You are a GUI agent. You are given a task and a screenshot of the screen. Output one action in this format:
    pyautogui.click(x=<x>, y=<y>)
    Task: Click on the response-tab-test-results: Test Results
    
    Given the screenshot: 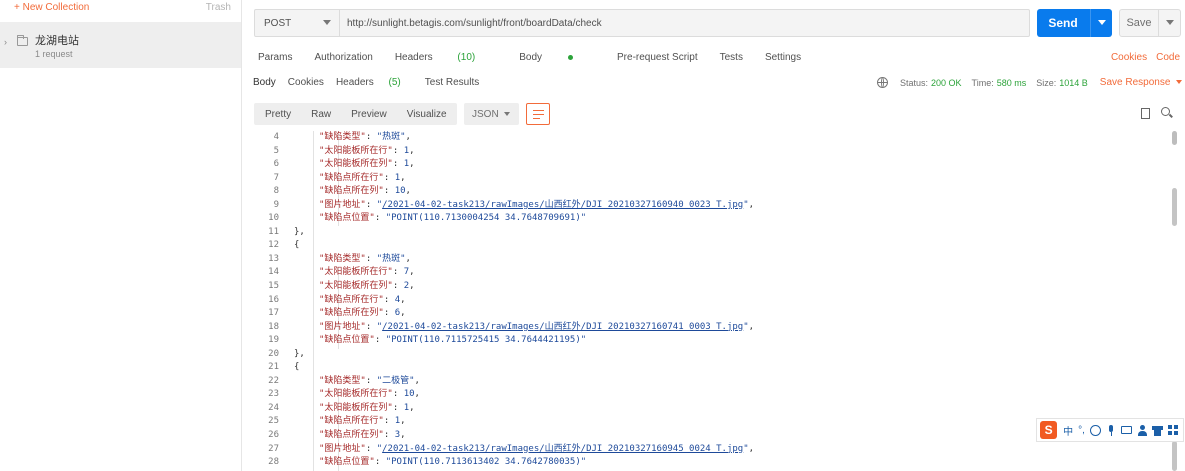 What is the action you would take?
    pyautogui.click(x=452, y=82)
    